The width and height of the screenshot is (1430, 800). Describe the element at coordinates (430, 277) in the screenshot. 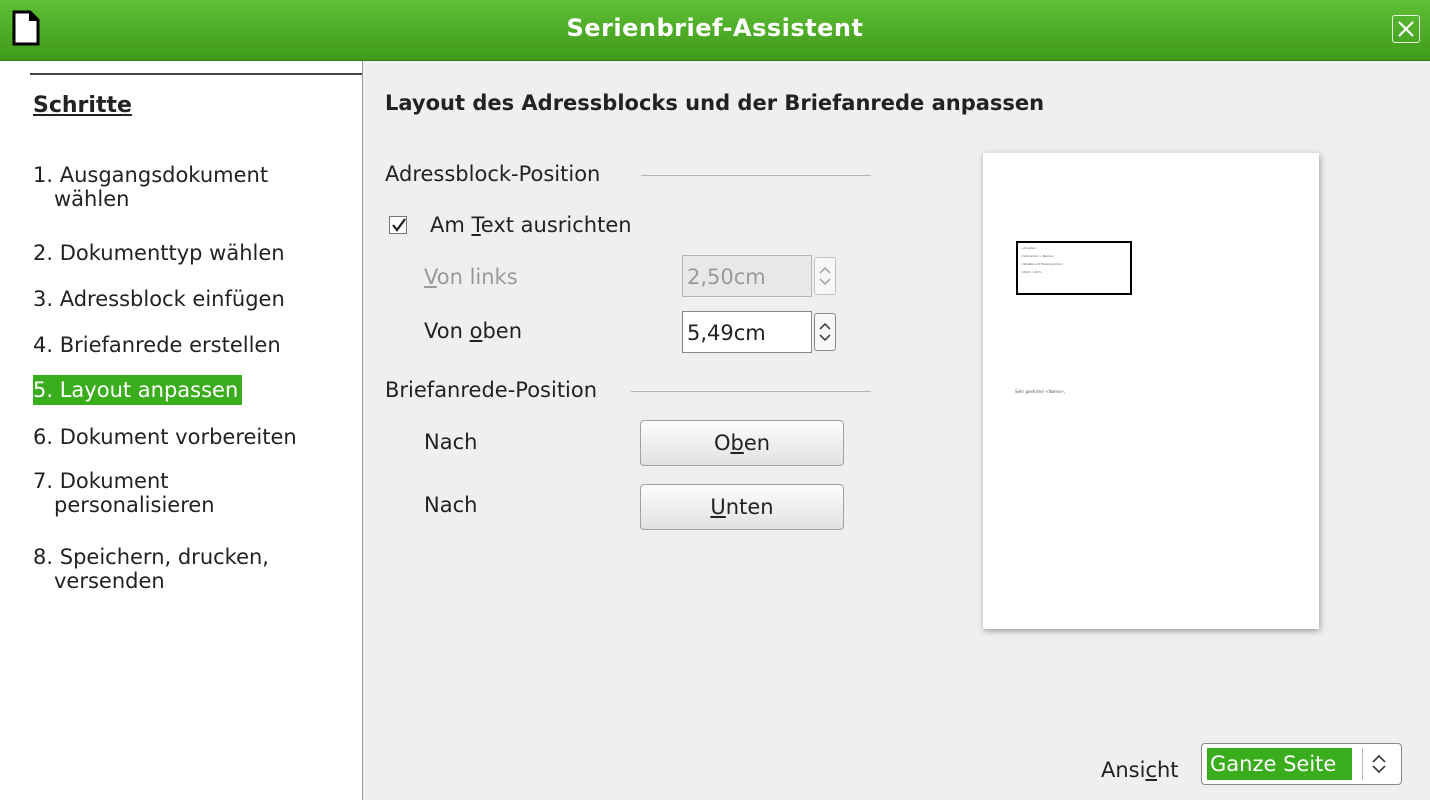

I see `mnemonic-char: V` at that location.